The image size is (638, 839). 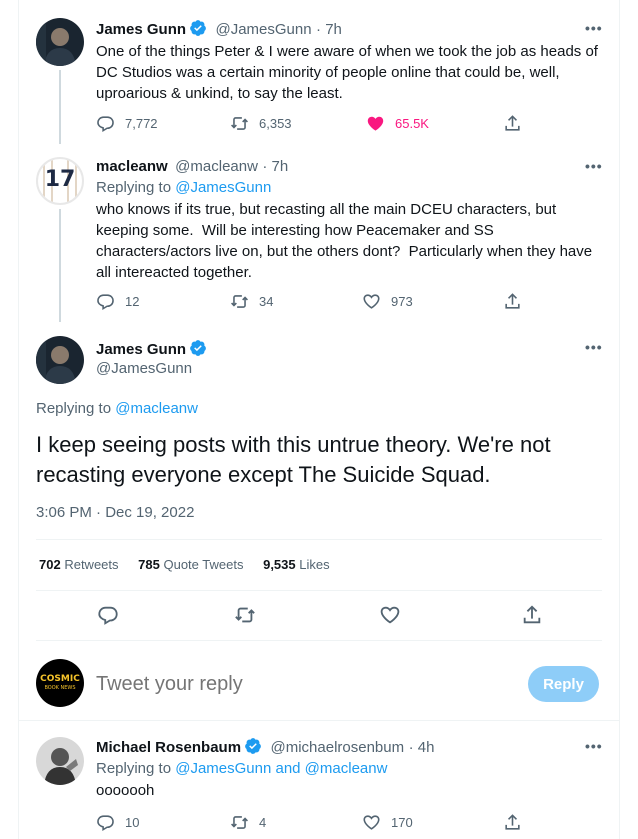 What do you see at coordinates (216, 166) in the screenshot?
I see `author-handle: @macleanw` at bounding box center [216, 166].